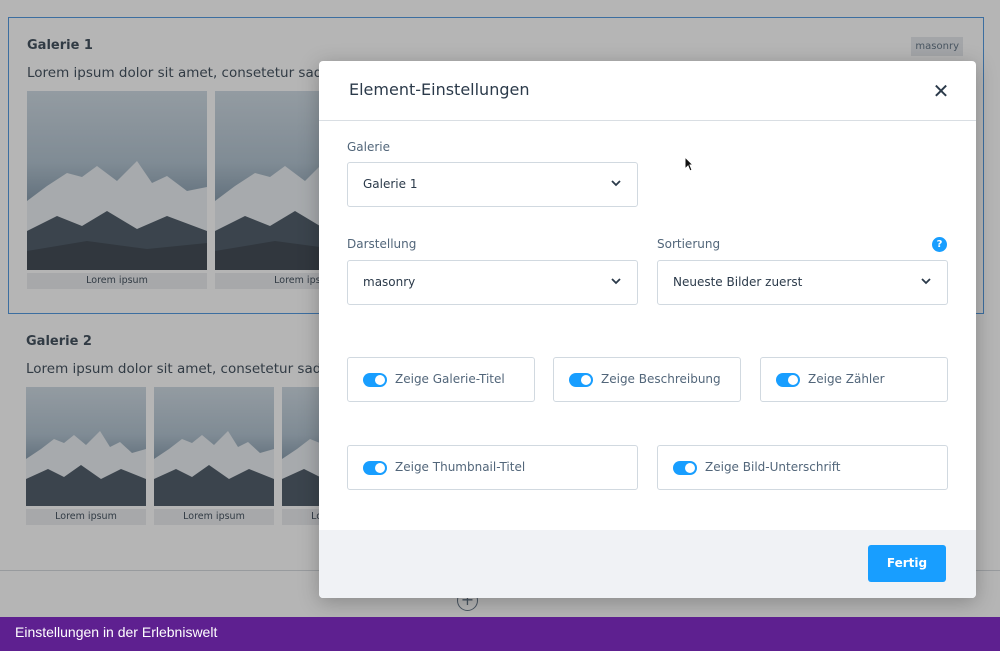 The height and width of the screenshot is (651, 1000). Describe the element at coordinates (369, 147) in the screenshot. I see `gallery-label: Galerie` at that location.